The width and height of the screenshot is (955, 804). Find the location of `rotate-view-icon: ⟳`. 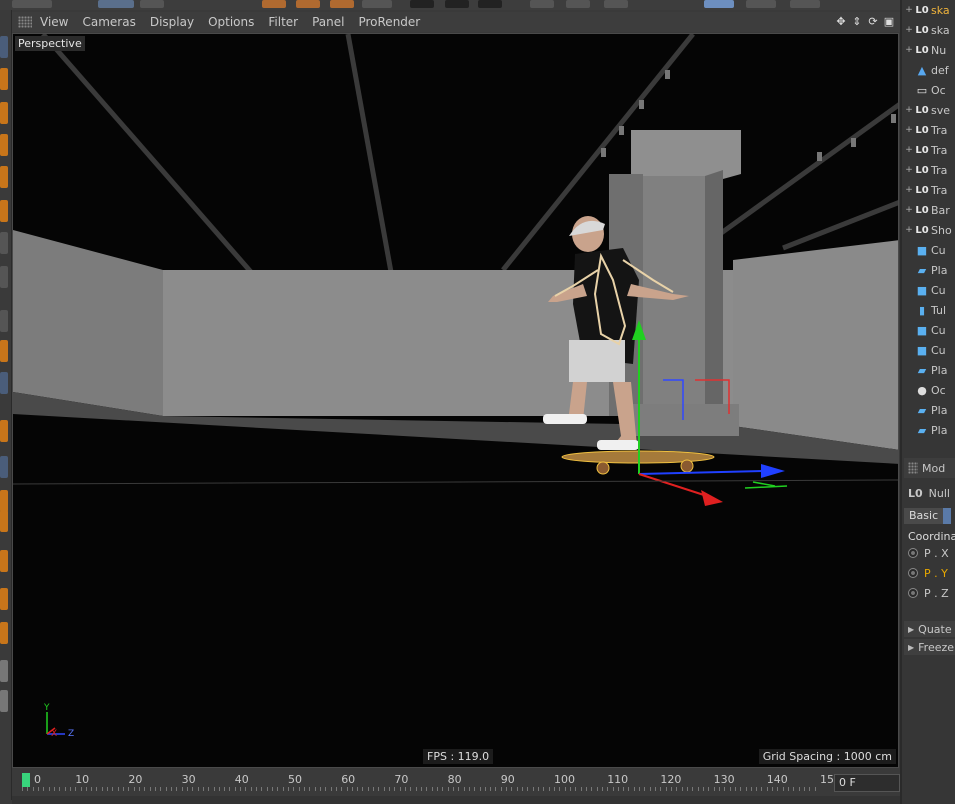

rotate-view-icon: ⟳ is located at coordinates (873, 21).